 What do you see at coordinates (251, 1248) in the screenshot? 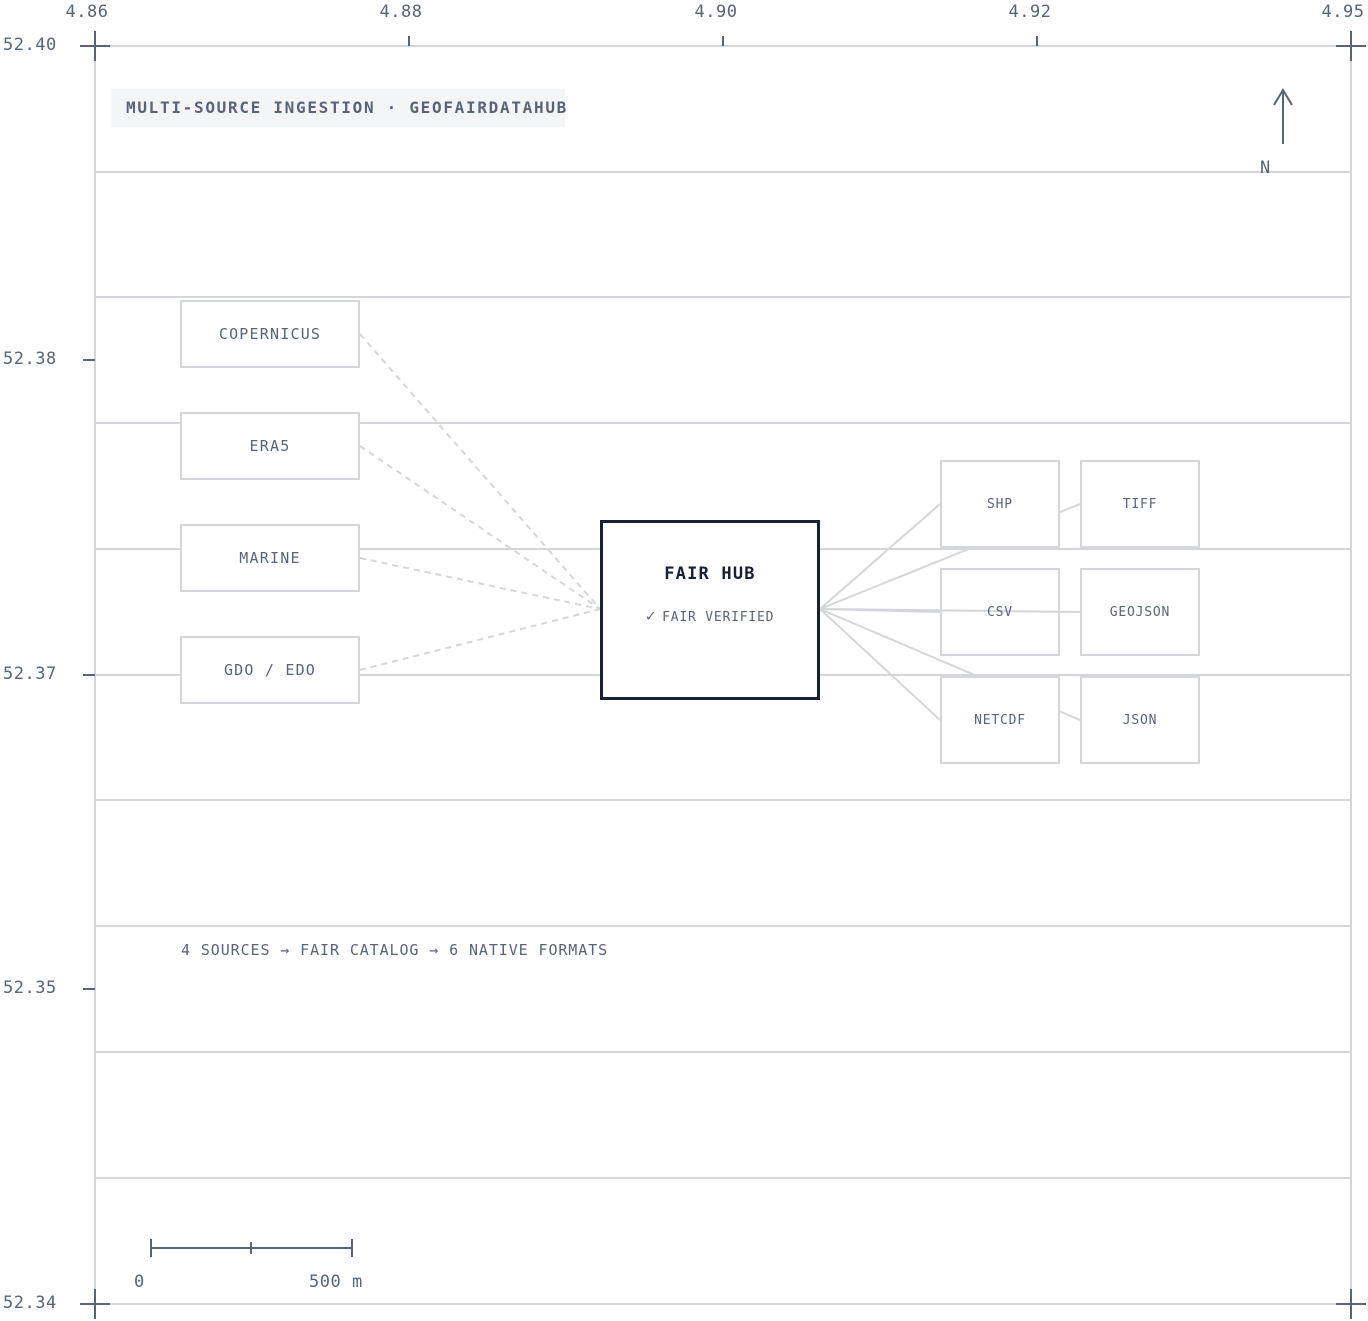
I see `scale-bar` at bounding box center [251, 1248].